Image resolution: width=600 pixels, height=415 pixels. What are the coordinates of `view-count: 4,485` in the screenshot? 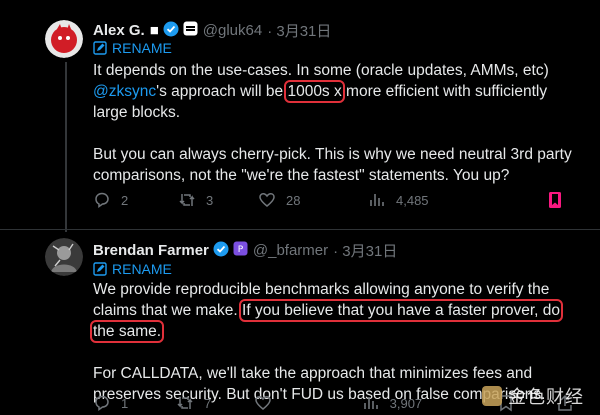 It's located at (412, 200).